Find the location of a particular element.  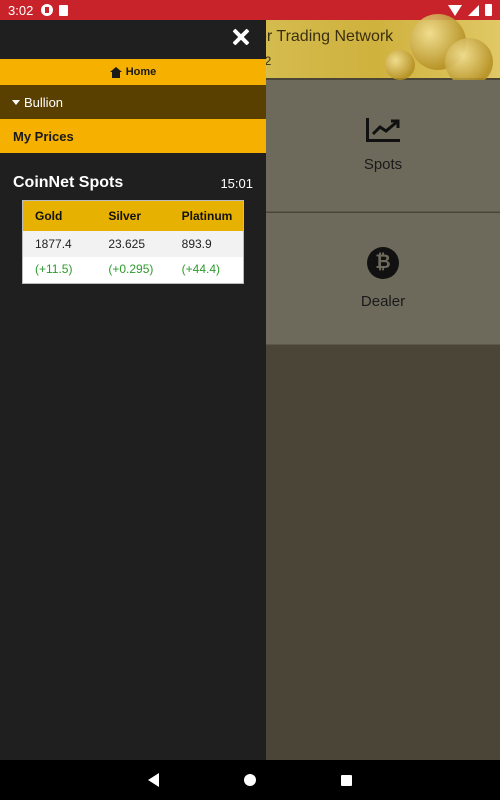

price-row: 1877.4 23.625 893.9 is located at coordinates (133, 244).